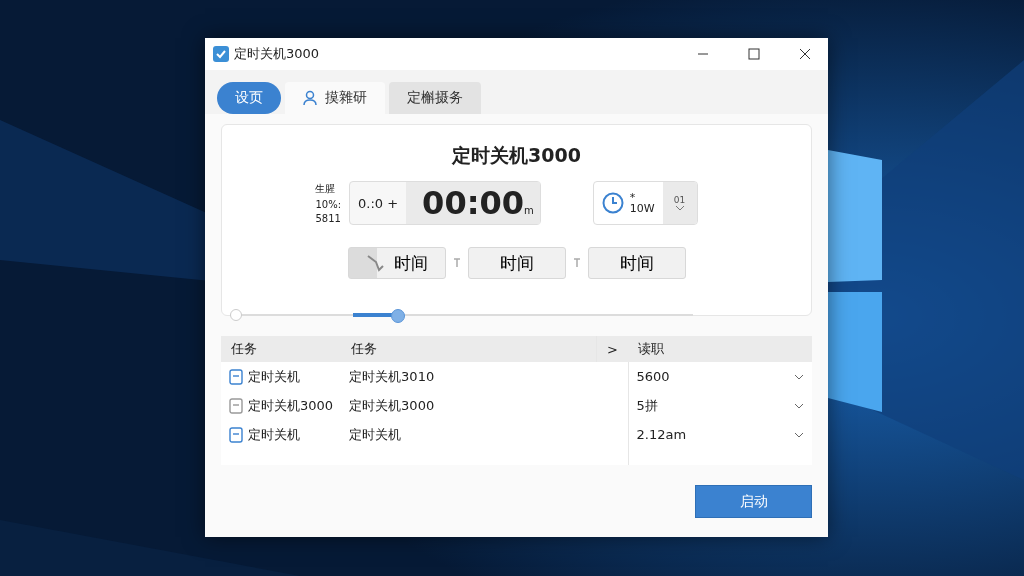  I want to click on tab: 设页, so click(249, 98).